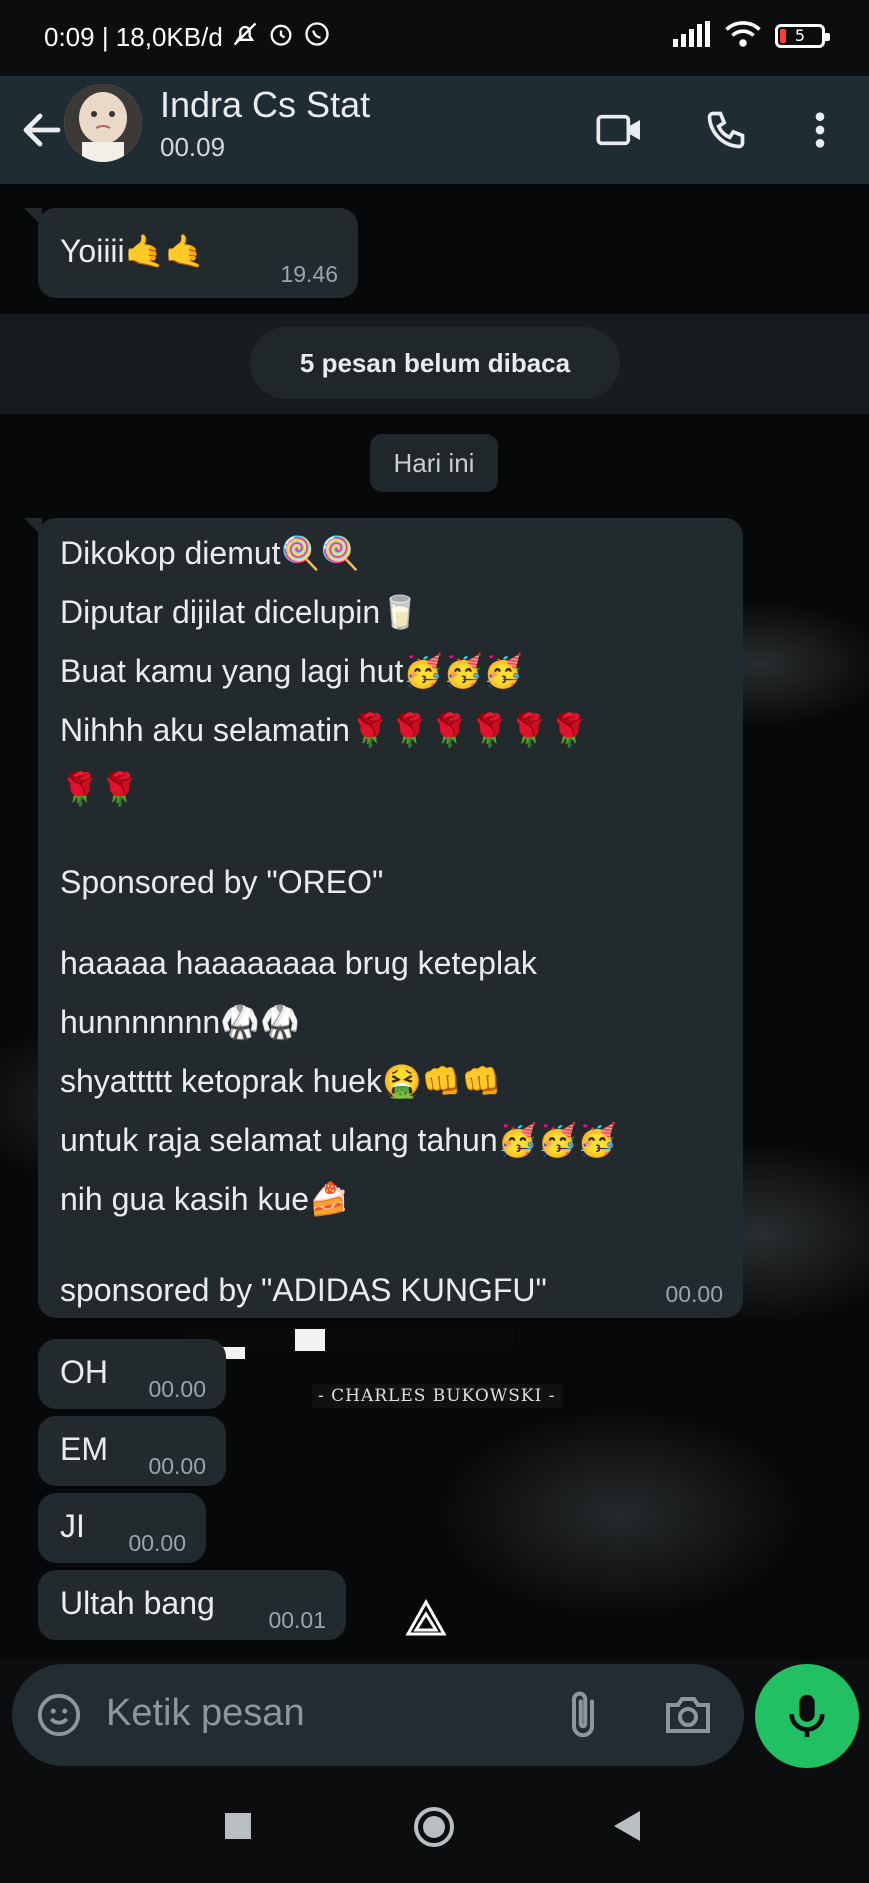 The image size is (869, 1883). Describe the element at coordinates (691, 36) in the screenshot. I see `signal-icon` at that location.